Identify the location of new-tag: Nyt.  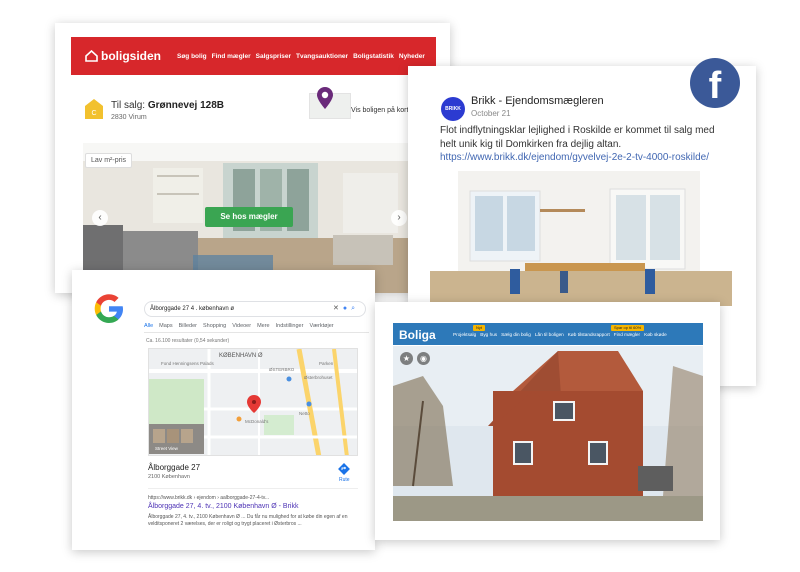
(479, 328).